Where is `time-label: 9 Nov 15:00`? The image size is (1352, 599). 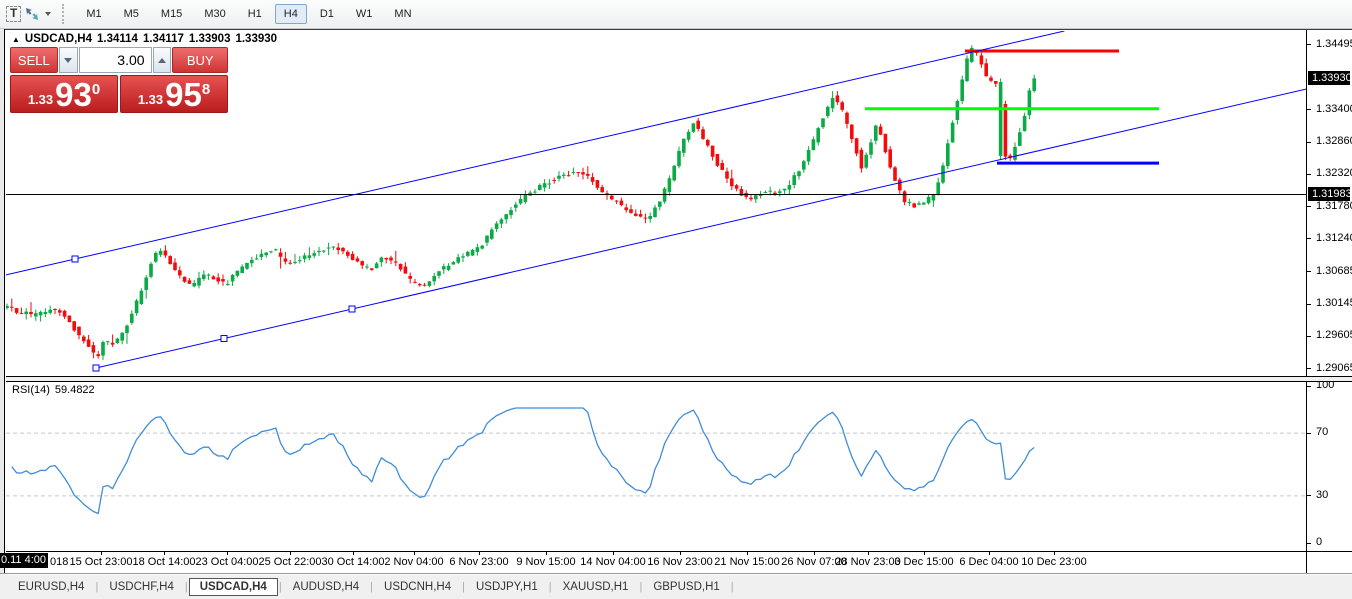 time-label: 9 Nov 15:00 is located at coordinates (546, 562).